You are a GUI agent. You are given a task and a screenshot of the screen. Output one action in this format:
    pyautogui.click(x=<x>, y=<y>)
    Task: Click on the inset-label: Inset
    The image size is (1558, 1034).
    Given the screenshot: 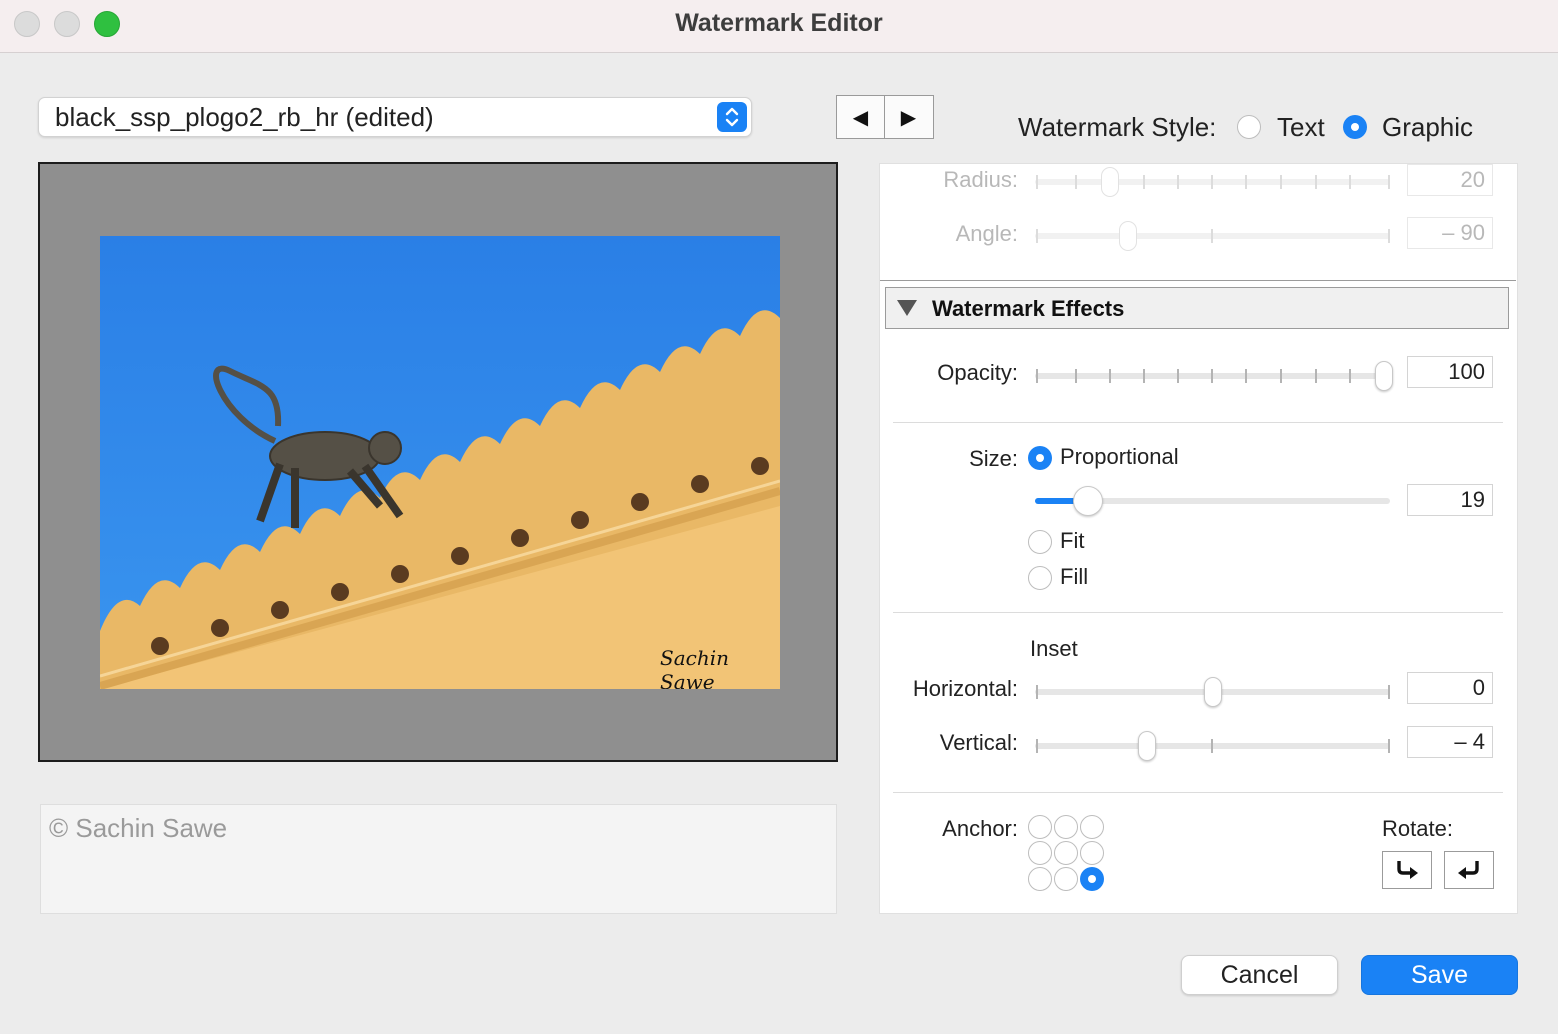 What is the action you would take?
    pyautogui.click(x=1054, y=648)
    